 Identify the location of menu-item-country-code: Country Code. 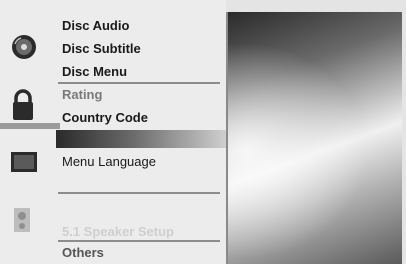
(105, 117).